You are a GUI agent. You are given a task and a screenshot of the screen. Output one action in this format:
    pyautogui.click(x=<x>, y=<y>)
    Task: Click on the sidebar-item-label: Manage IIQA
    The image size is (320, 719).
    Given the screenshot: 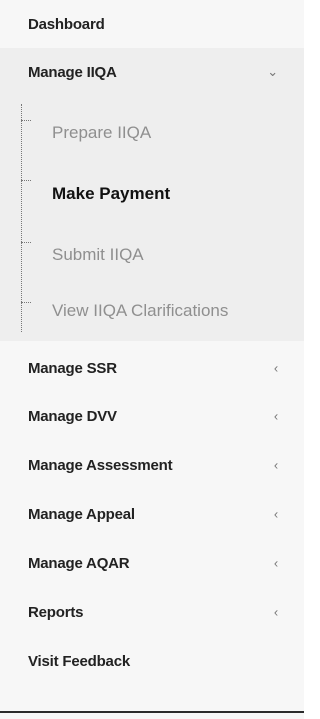 What is the action you would take?
    pyautogui.click(x=72, y=72)
    